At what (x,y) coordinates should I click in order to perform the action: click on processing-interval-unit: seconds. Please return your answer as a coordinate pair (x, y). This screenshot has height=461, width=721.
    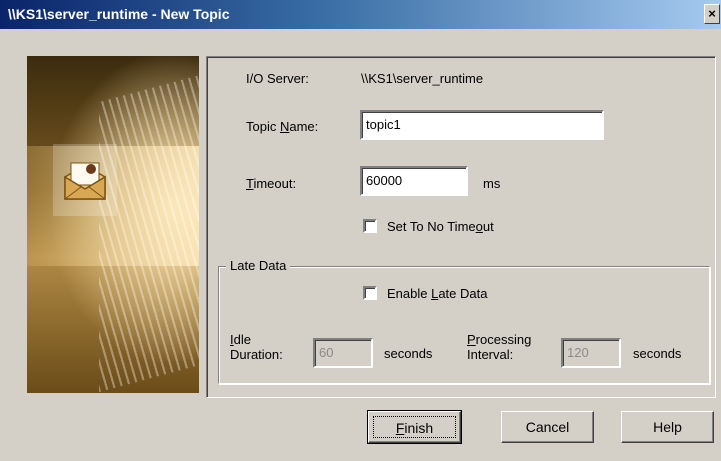
    Looking at the image, I should click on (657, 353).